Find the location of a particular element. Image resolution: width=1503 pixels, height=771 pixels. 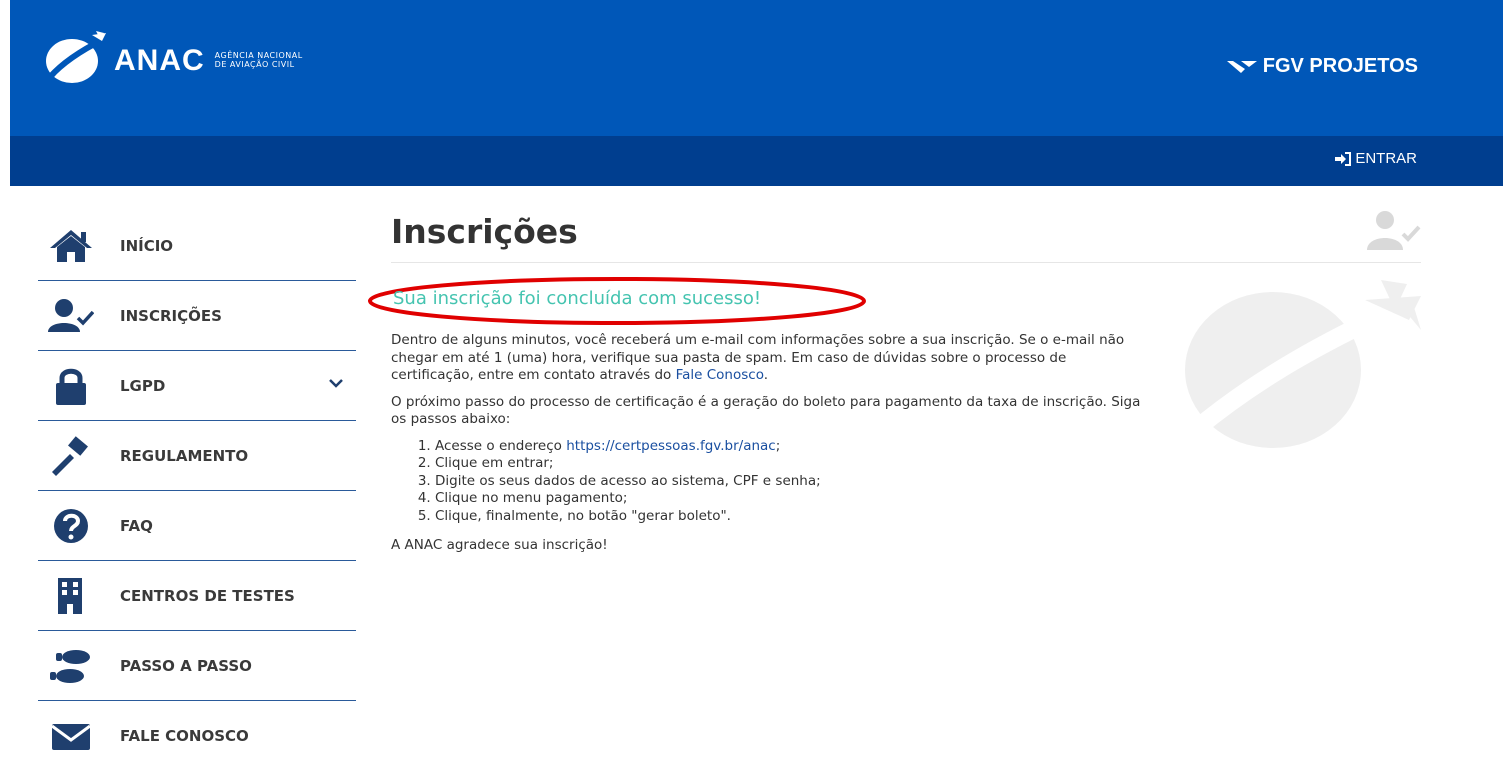

sidebar-item-label: FALE CONOSCO is located at coordinates (184, 736).